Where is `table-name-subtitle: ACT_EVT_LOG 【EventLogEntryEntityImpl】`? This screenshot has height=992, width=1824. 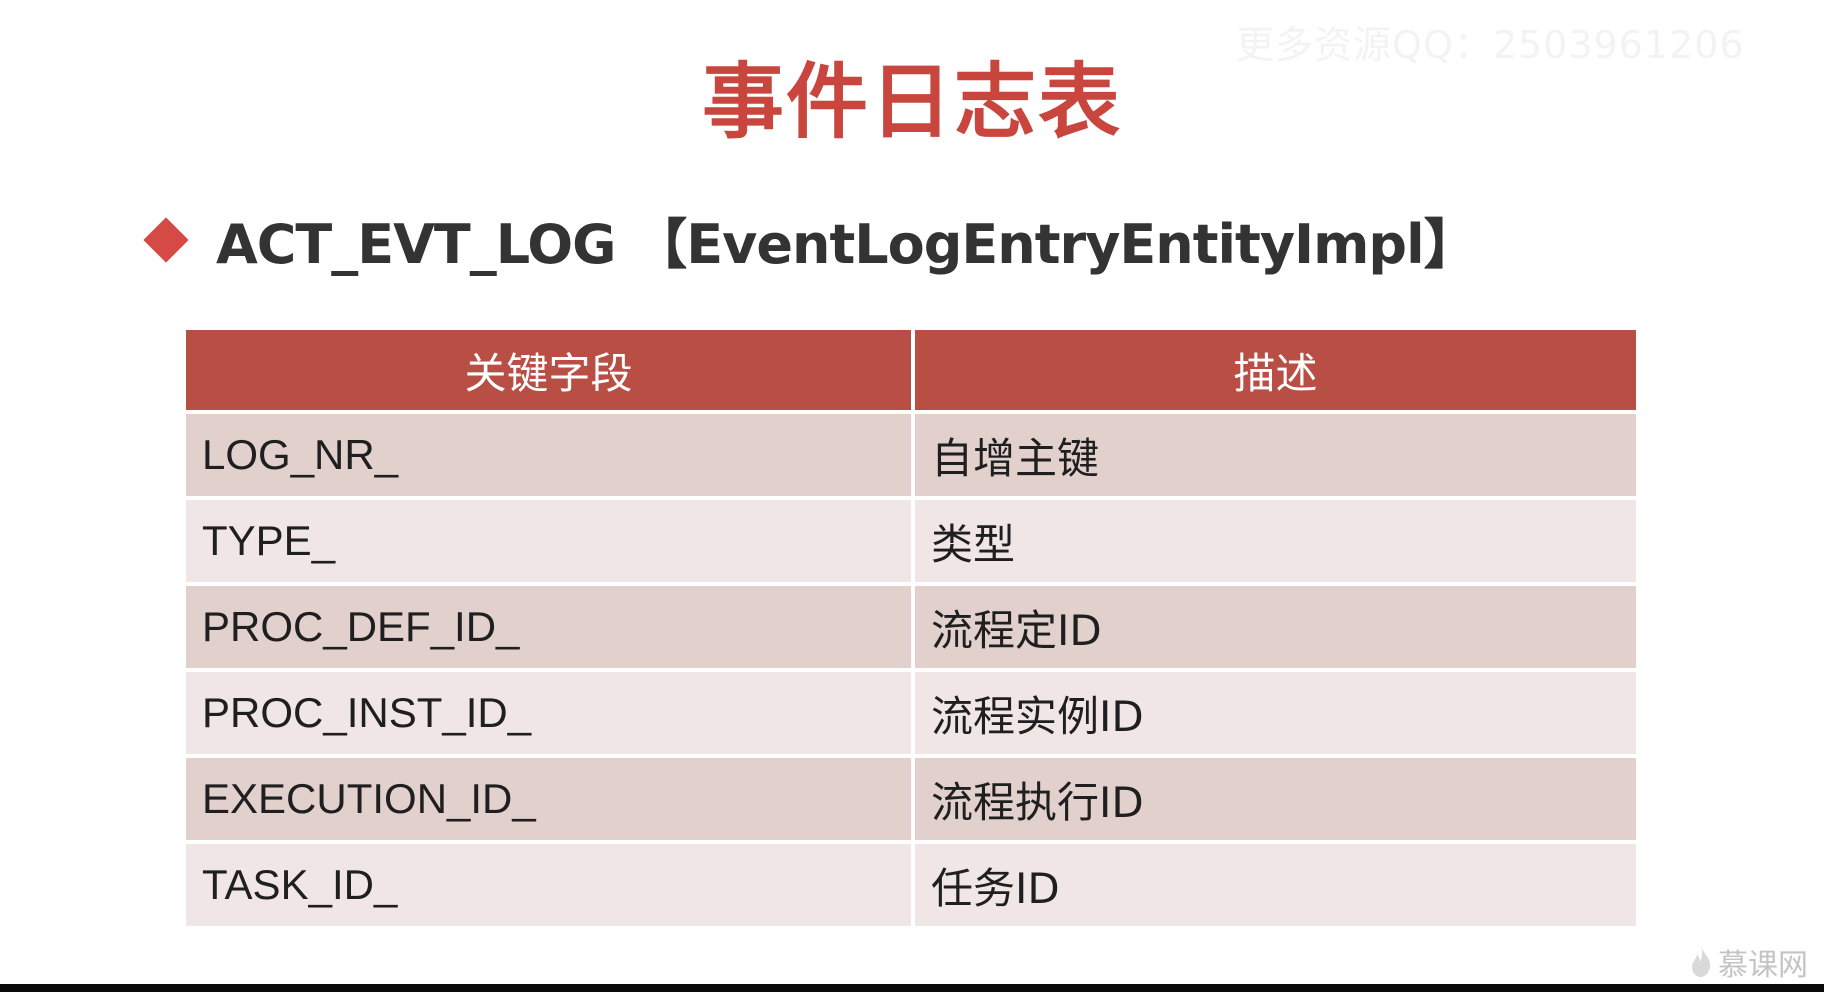 table-name-subtitle: ACT_EVT_LOG 【EventLogEntryEntityImpl】 is located at coordinates (847, 244).